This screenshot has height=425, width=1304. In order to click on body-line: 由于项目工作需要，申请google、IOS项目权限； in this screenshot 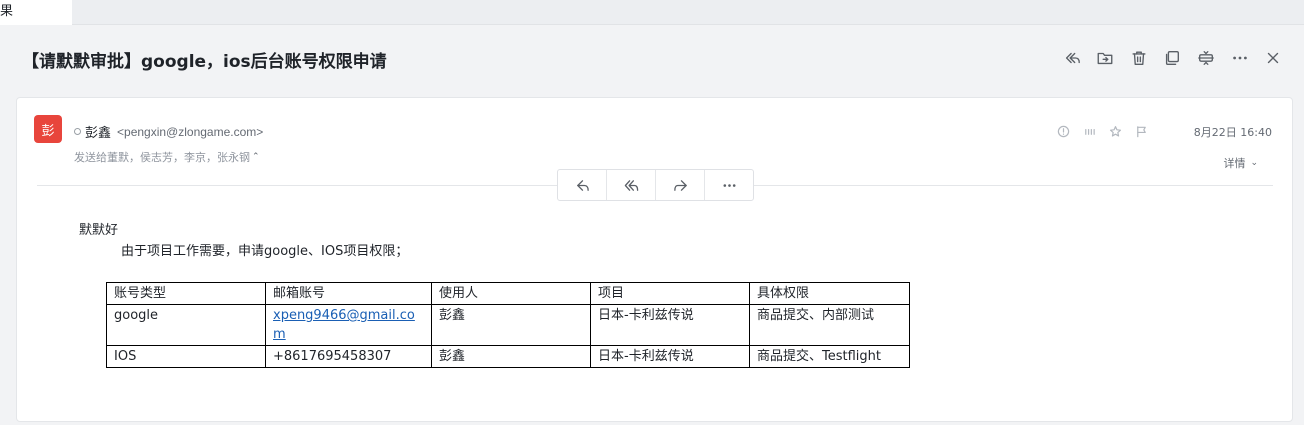, I will do `click(265, 251)`.